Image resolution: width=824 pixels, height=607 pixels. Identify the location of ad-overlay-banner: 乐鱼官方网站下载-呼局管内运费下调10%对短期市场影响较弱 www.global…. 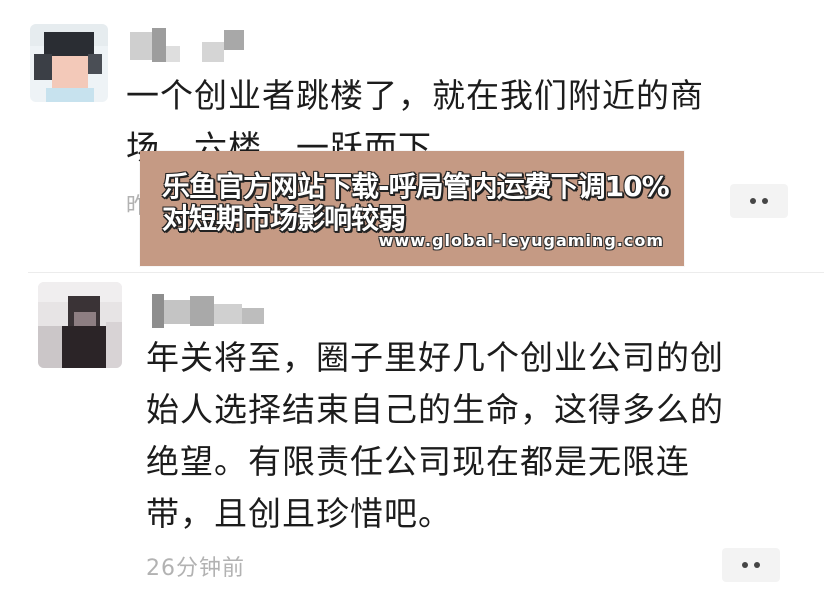
(412, 208).